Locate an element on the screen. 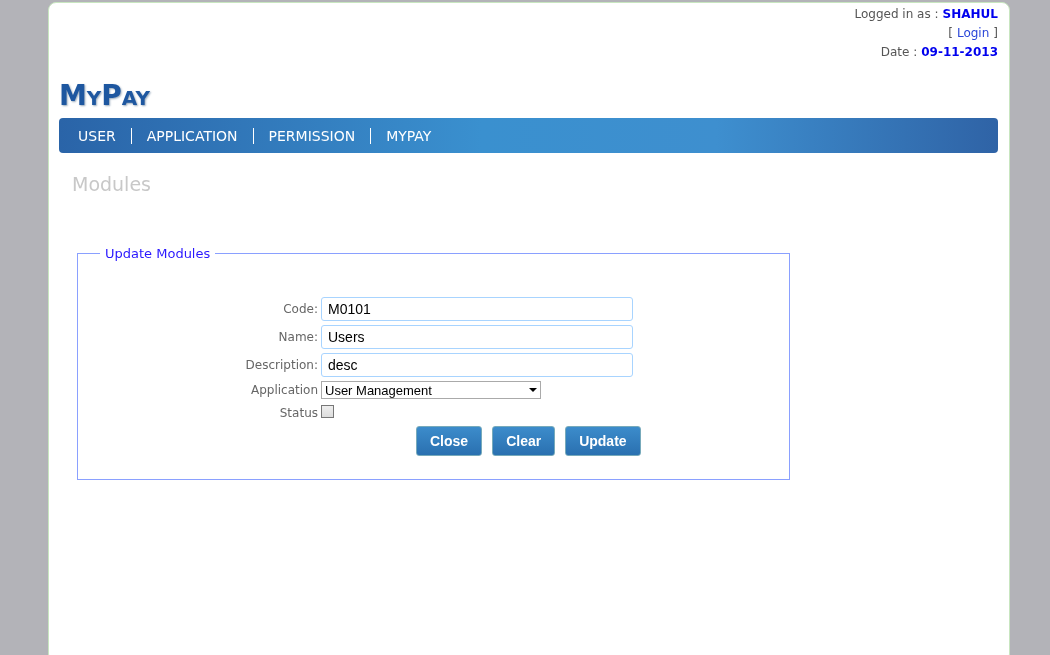 Image resolution: width=1050 pixels, height=655 pixels. bracket-text: [ is located at coordinates (950, 33).